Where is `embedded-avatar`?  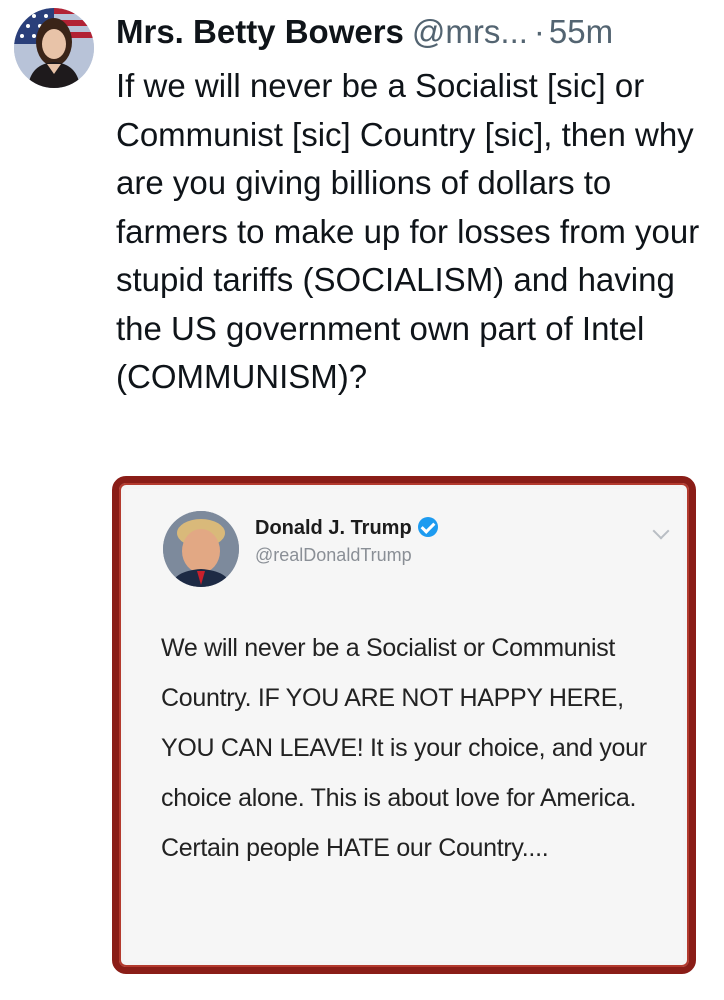
embedded-avatar is located at coordinates (201, 549).